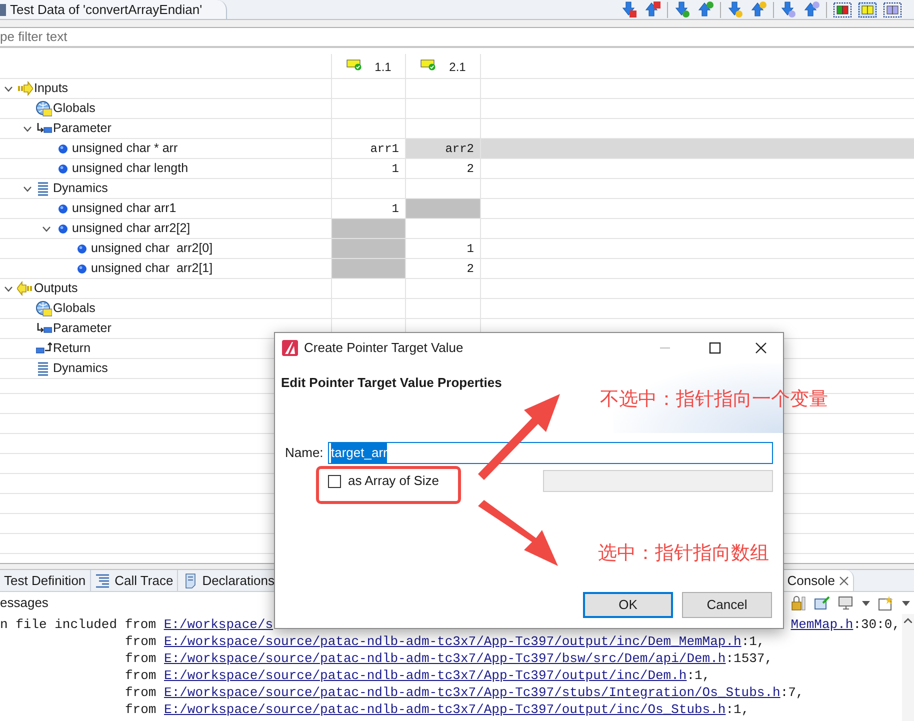  I want to click on scrollbar, so click(908, 667).